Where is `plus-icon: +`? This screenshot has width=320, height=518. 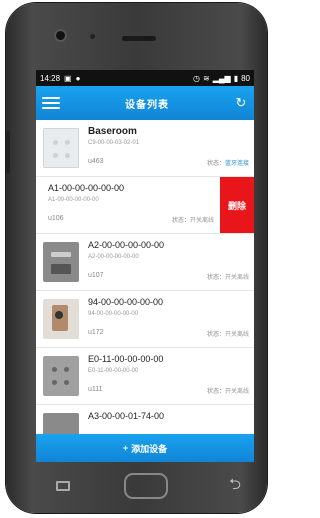
plus-icon: + is located at coordinates (125, 448).